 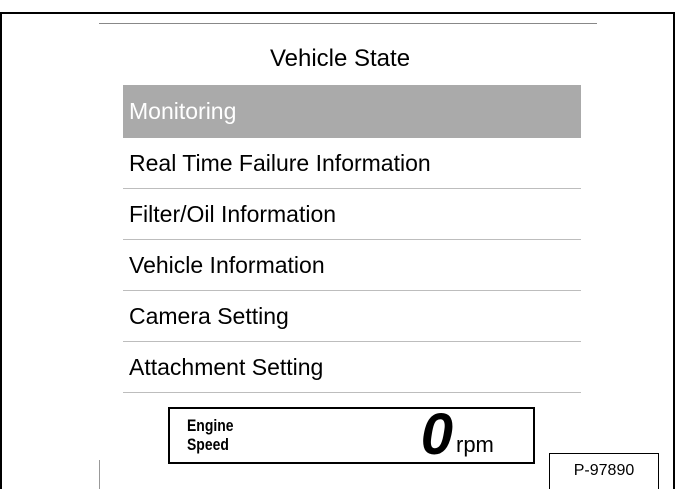 I want to click on panel-top-divider, so click(x=348, y=23).